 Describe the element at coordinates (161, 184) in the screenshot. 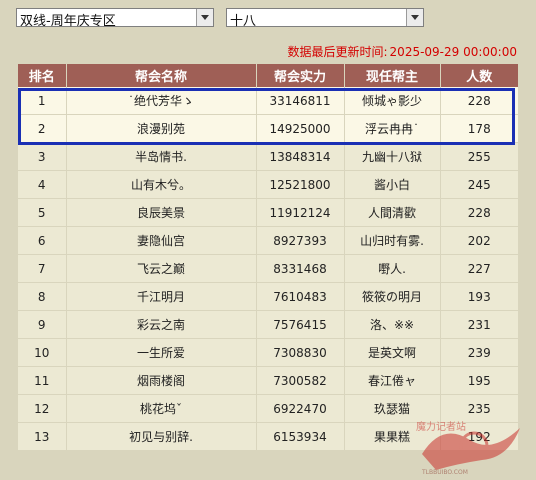

I see `cell-guild-name: 山有木兮。` at that location.